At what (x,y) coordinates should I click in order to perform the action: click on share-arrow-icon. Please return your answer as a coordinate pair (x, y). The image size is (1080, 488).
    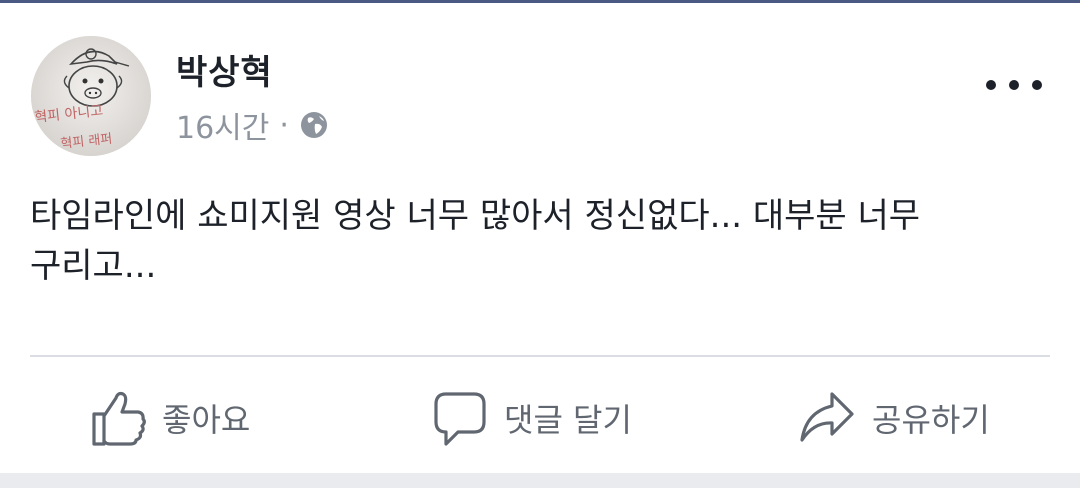
    Looking at the image, I should click on (827, 418).